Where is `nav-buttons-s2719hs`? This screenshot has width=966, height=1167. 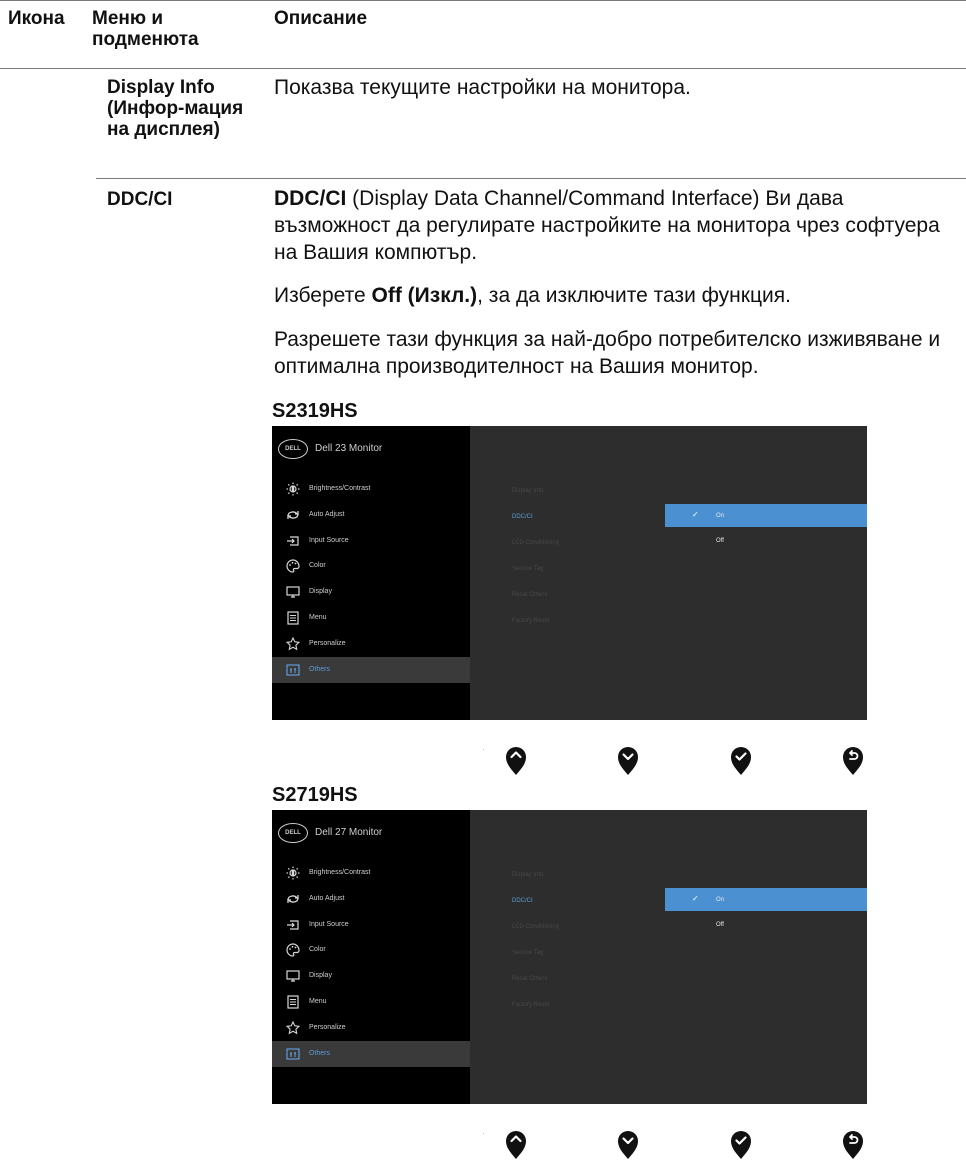
nav-buttons-s2719hs is located at coordinates (685, 1145).